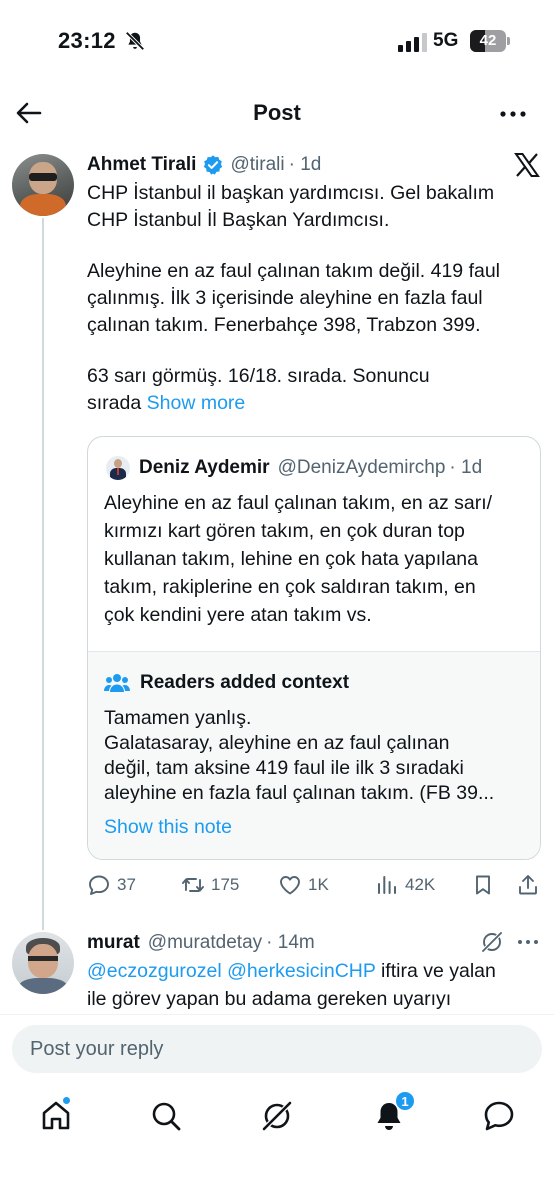  Describe the element at coordinates (301, 971) in the screenshot. I see `mention-link: @herkesicinCHP` at that location.